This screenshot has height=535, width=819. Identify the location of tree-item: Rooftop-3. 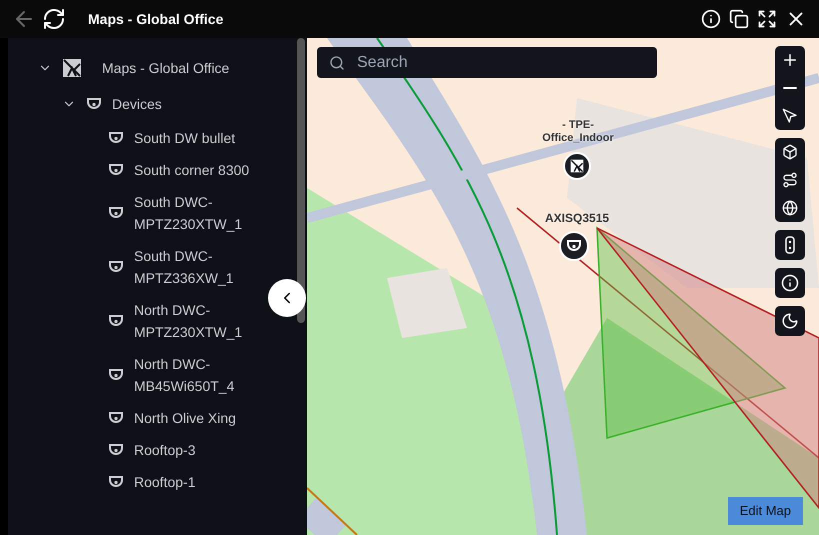
(152, 450).